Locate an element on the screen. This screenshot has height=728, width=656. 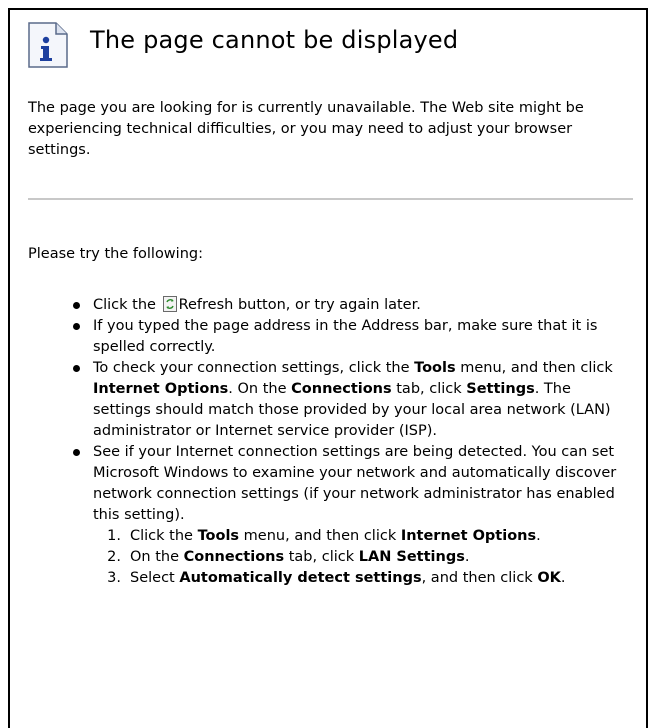
settings-button-ref: Settings is located at coordinates (500, 389).